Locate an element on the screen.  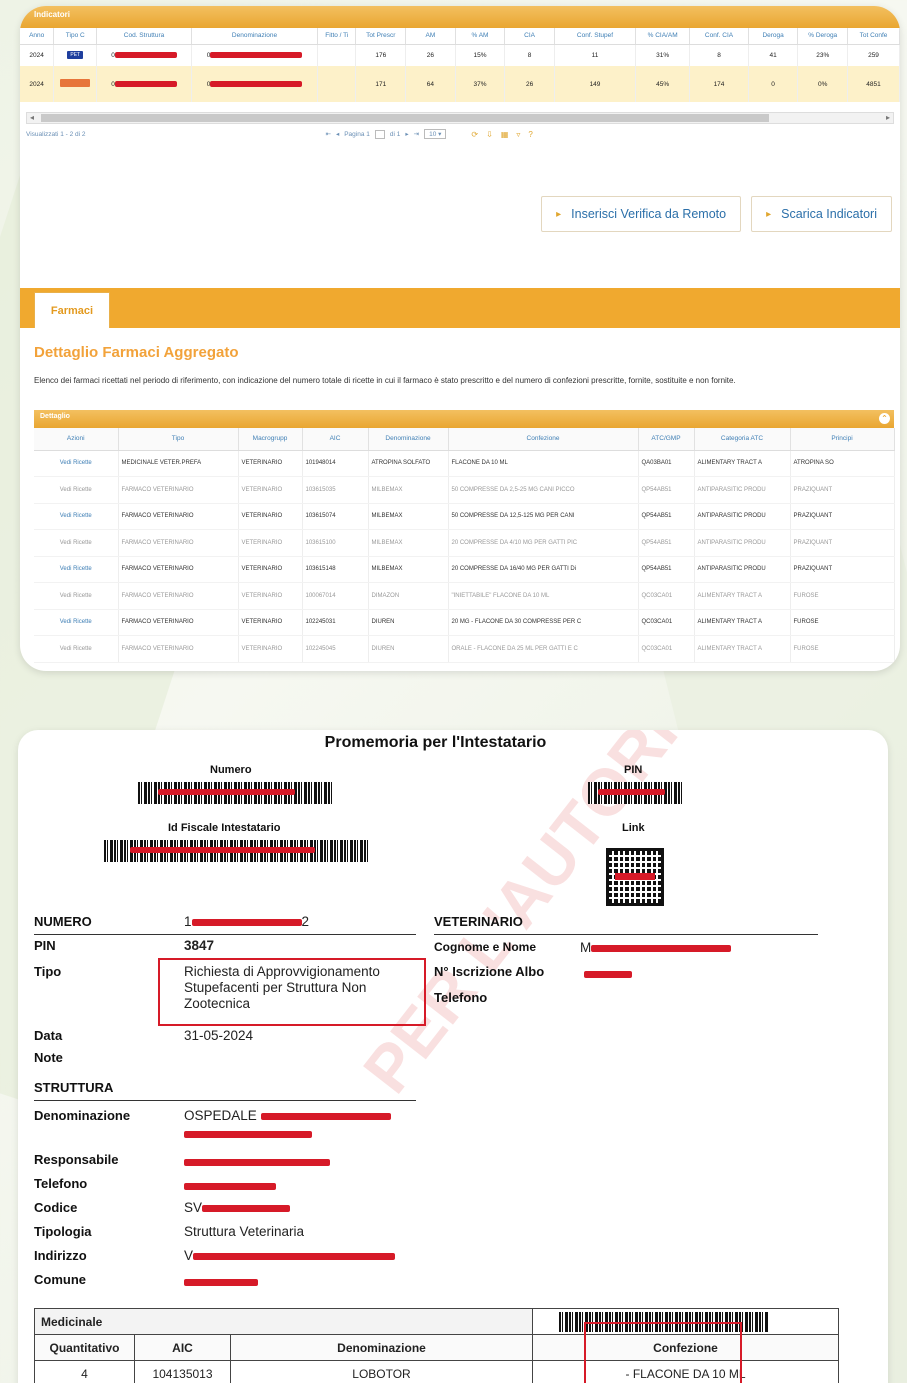
inserisci-verifica-button: ▸ Inserisci Verifica da Remoto is located at coordinates (641, 214).